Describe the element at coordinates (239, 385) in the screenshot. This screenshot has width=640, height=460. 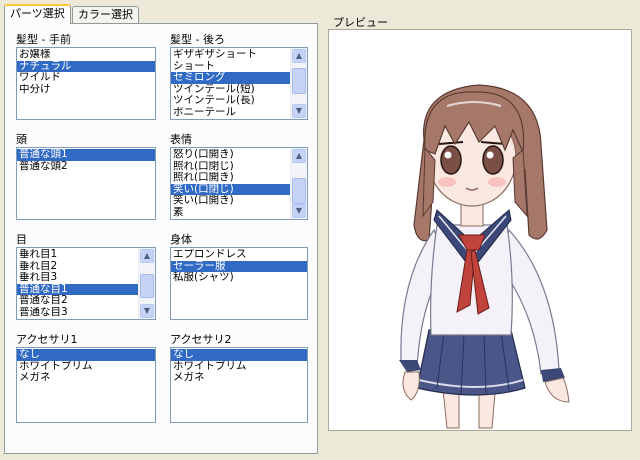
I see `accessory2-listbox: なし ホワイトブリム メガネ` at that location.